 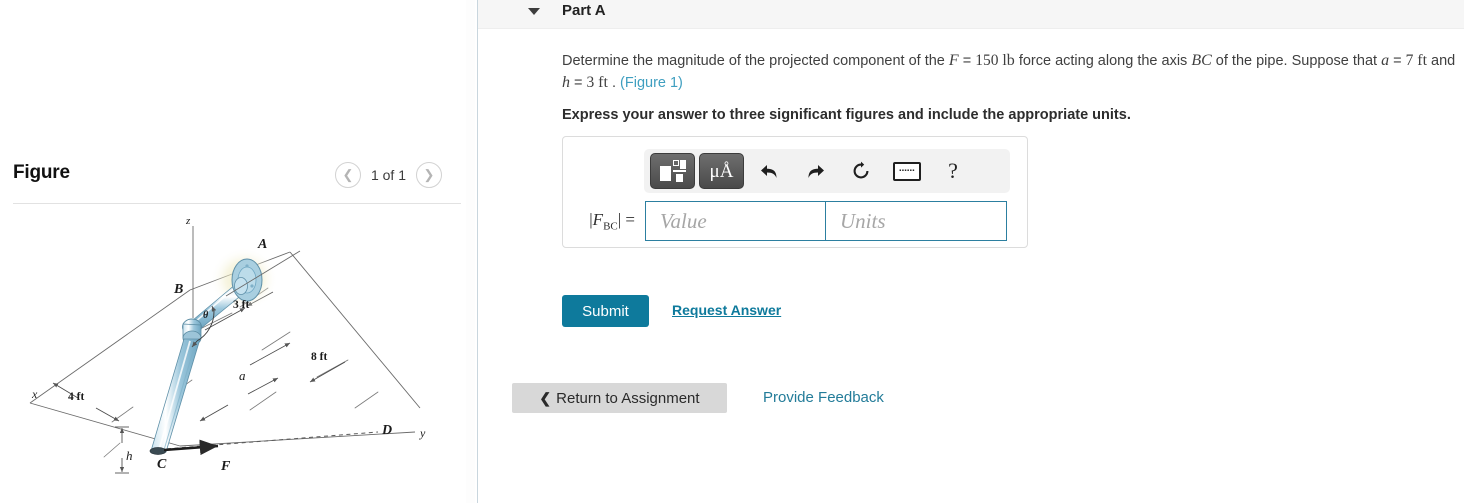 I want to click on return-to-assignment-label: Return to Assignment, so click(x=628, y=398).